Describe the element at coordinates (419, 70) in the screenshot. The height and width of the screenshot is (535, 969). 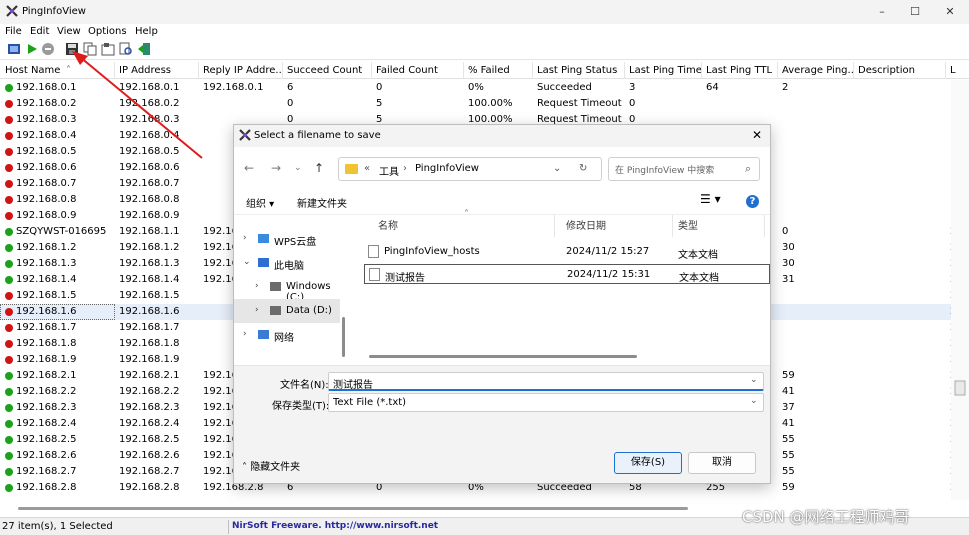
I see `col-failed-count: Failed Count` at that location.